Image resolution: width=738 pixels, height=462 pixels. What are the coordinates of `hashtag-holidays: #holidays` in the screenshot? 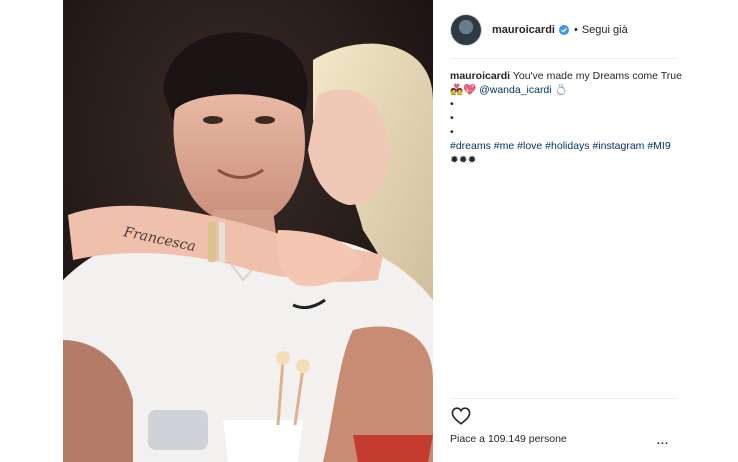 It's located at (567, 146).